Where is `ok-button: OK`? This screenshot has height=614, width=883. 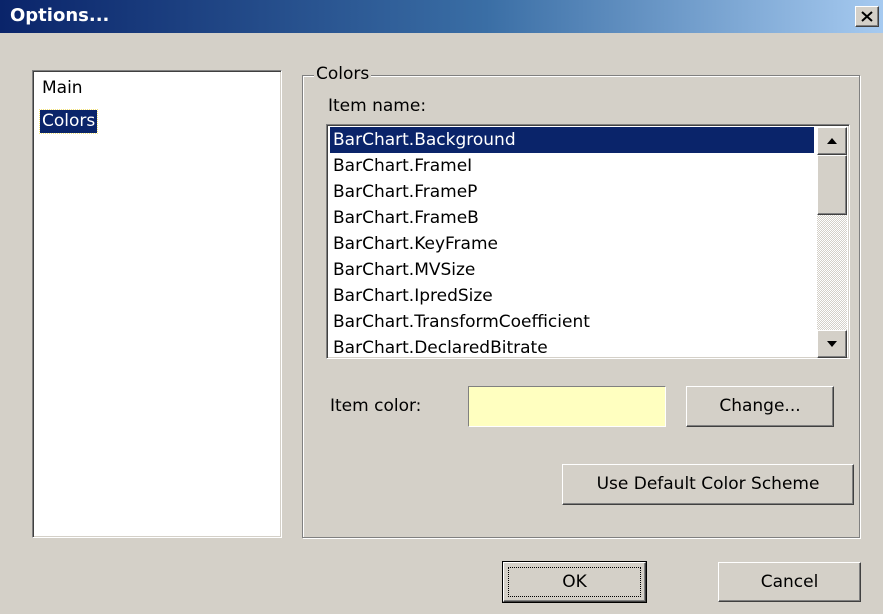
ok-button: OK is located at coordinates (574, 582).